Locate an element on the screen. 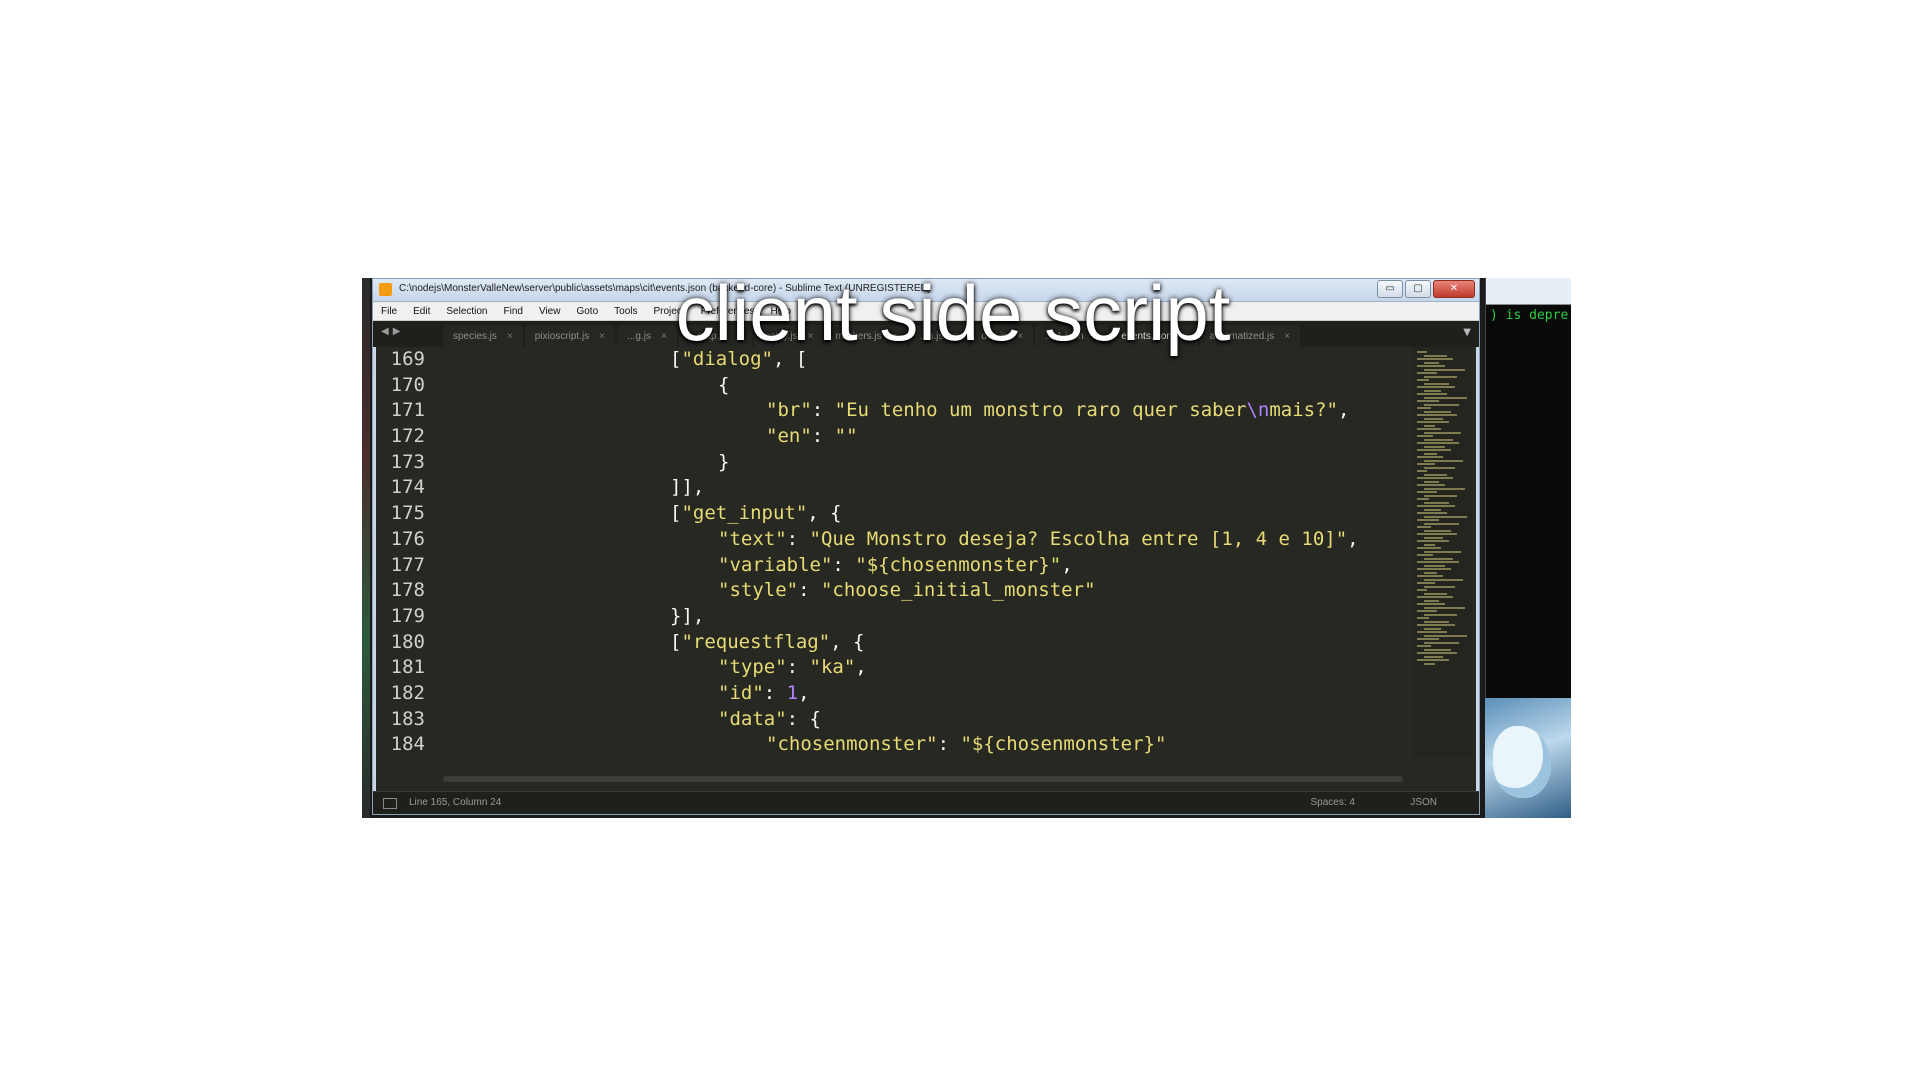 The image size is (1906, 1083). line-code: { is located at coordinates (577, 386).